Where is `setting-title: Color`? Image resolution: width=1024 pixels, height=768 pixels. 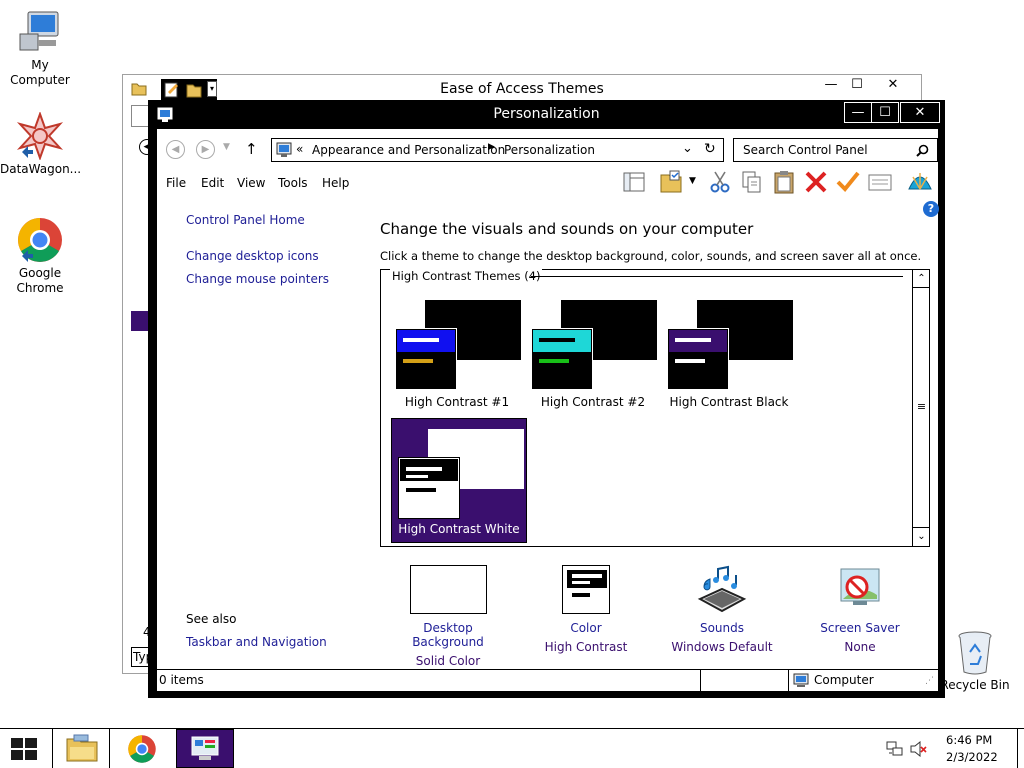 setting-title: Color is located at coordinates (586, 628).